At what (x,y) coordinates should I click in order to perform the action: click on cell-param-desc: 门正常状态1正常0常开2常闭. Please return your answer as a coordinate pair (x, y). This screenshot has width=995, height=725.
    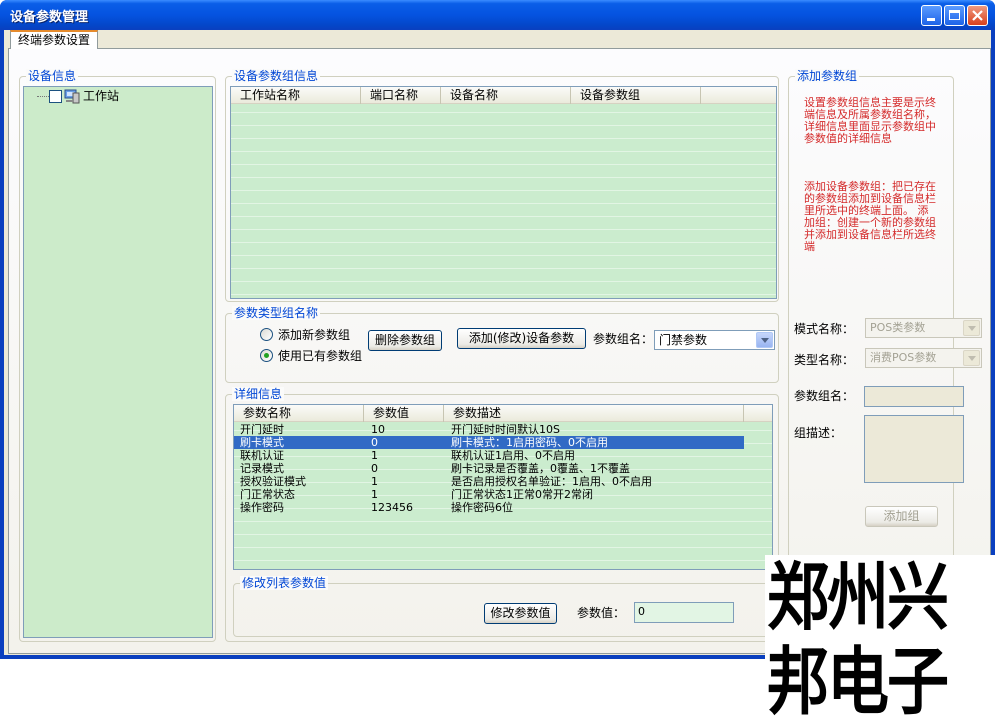
    Looking at the image, I should click on (522, 494).